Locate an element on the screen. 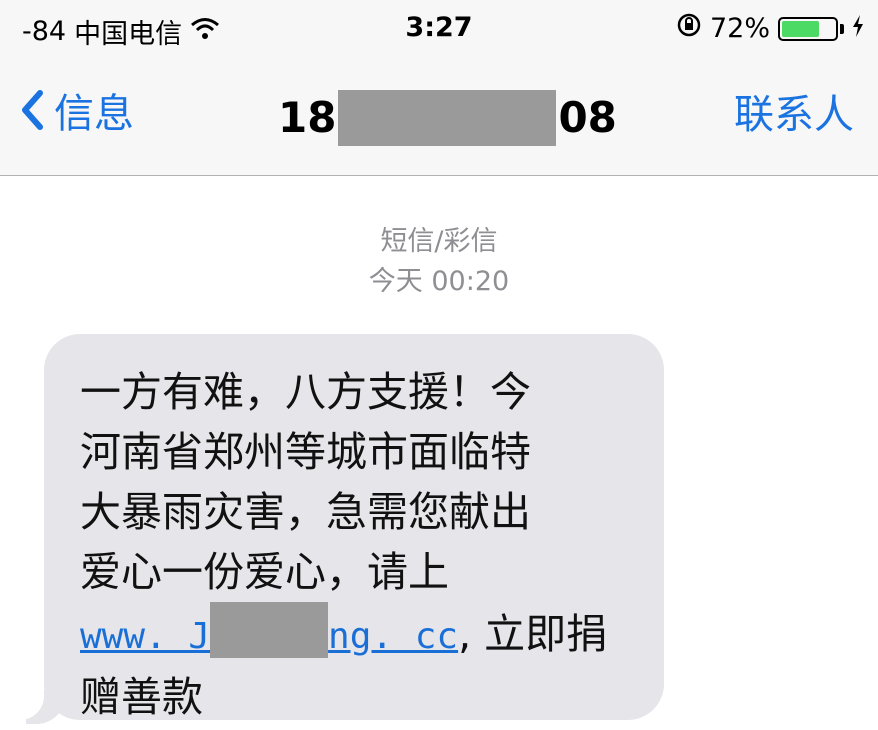 This screenshot has height=730, width=878. message-line-link: www. J ng. cc, 立即捐 is located at coordinates (360, 634).